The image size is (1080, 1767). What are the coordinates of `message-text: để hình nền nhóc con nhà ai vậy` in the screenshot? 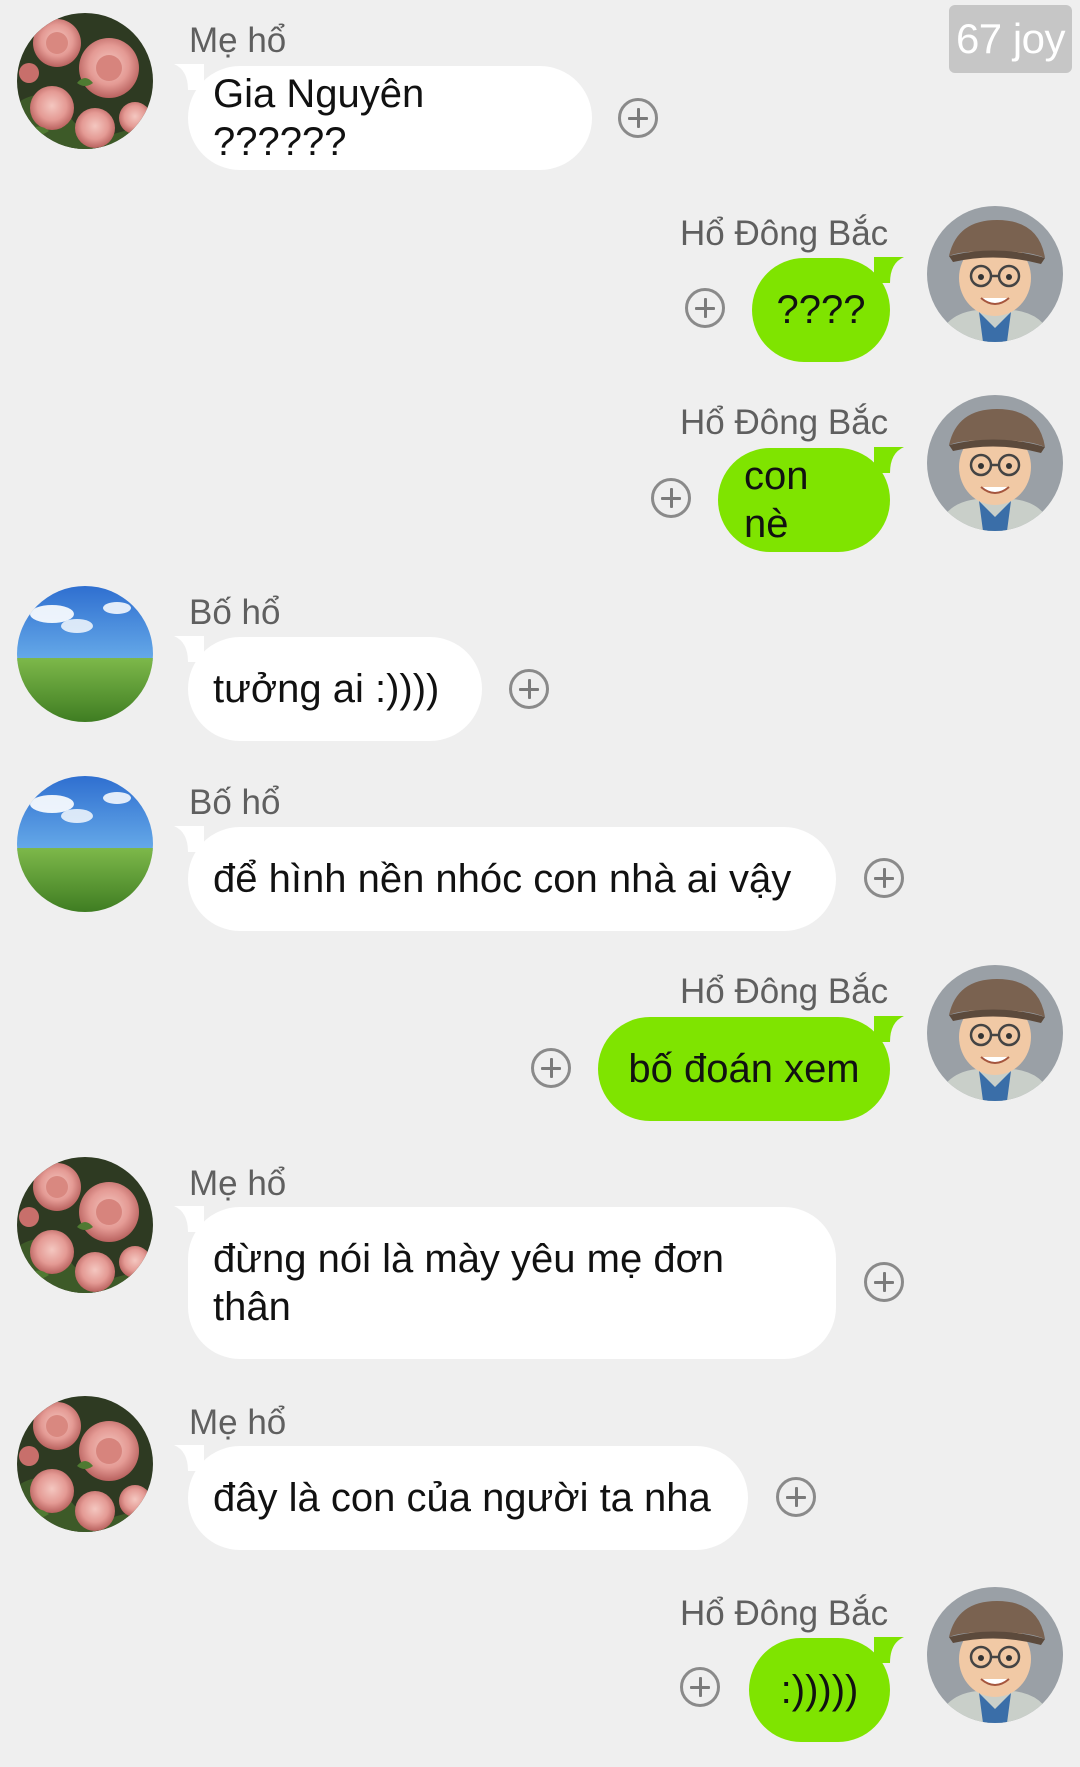 It's located at (502, 879).